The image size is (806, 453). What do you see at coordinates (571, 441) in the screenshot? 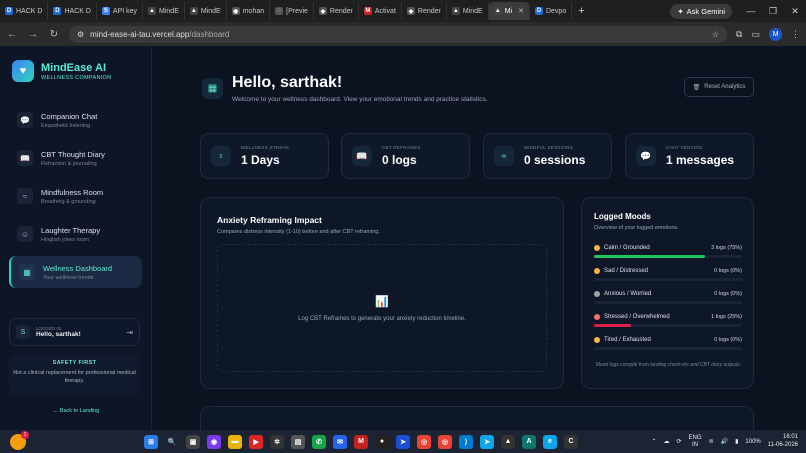
I see `app-c-icon: C` at bounding box center [571, 441].